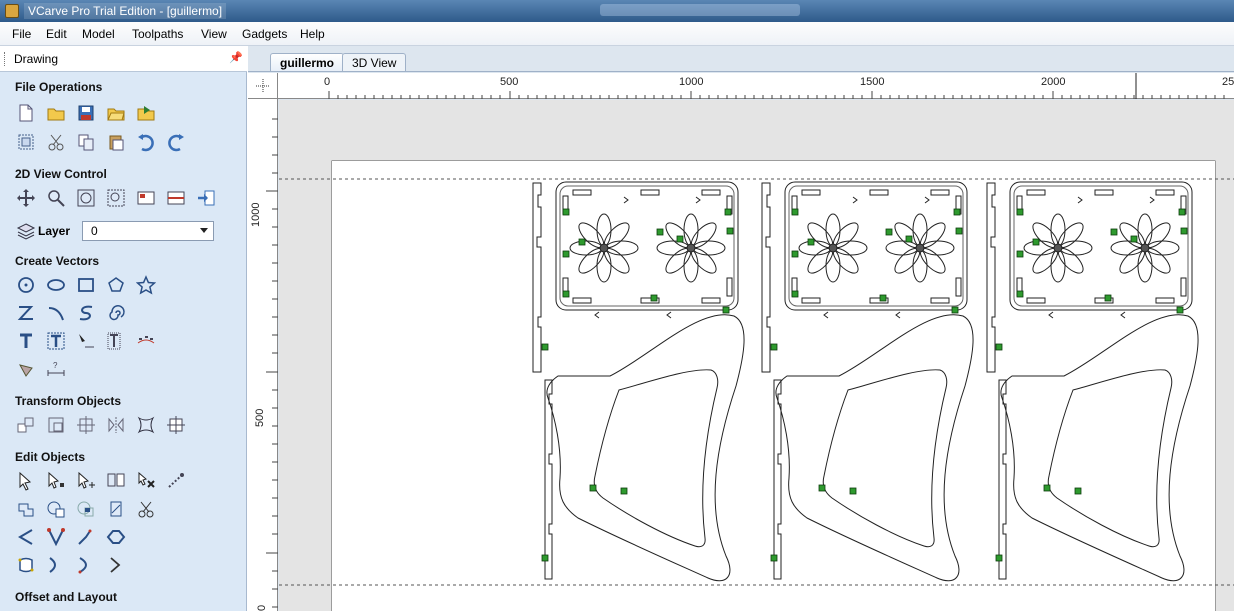  What do you see at coordinates (509, 82) in the screenshot?
I see `ruler-label-500: 500` at bounding box center [509, 82].